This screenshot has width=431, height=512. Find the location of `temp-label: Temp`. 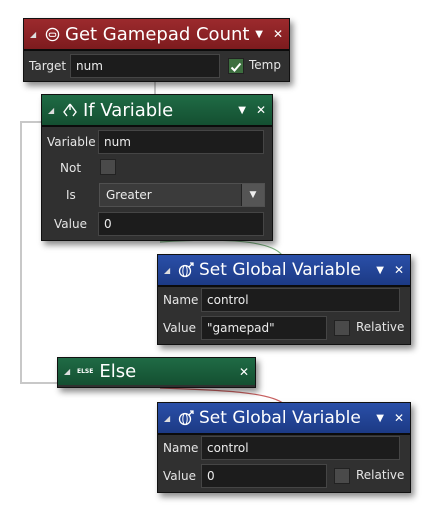

temp-label: Temp is located at coordinates (265, 65).